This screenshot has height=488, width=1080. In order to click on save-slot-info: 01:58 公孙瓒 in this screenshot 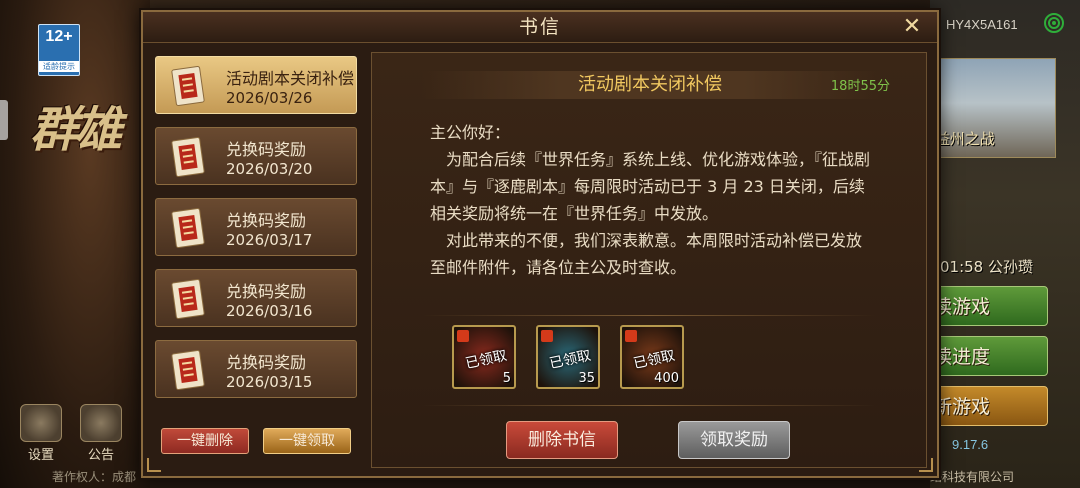, I will do `click(986, 267)`.